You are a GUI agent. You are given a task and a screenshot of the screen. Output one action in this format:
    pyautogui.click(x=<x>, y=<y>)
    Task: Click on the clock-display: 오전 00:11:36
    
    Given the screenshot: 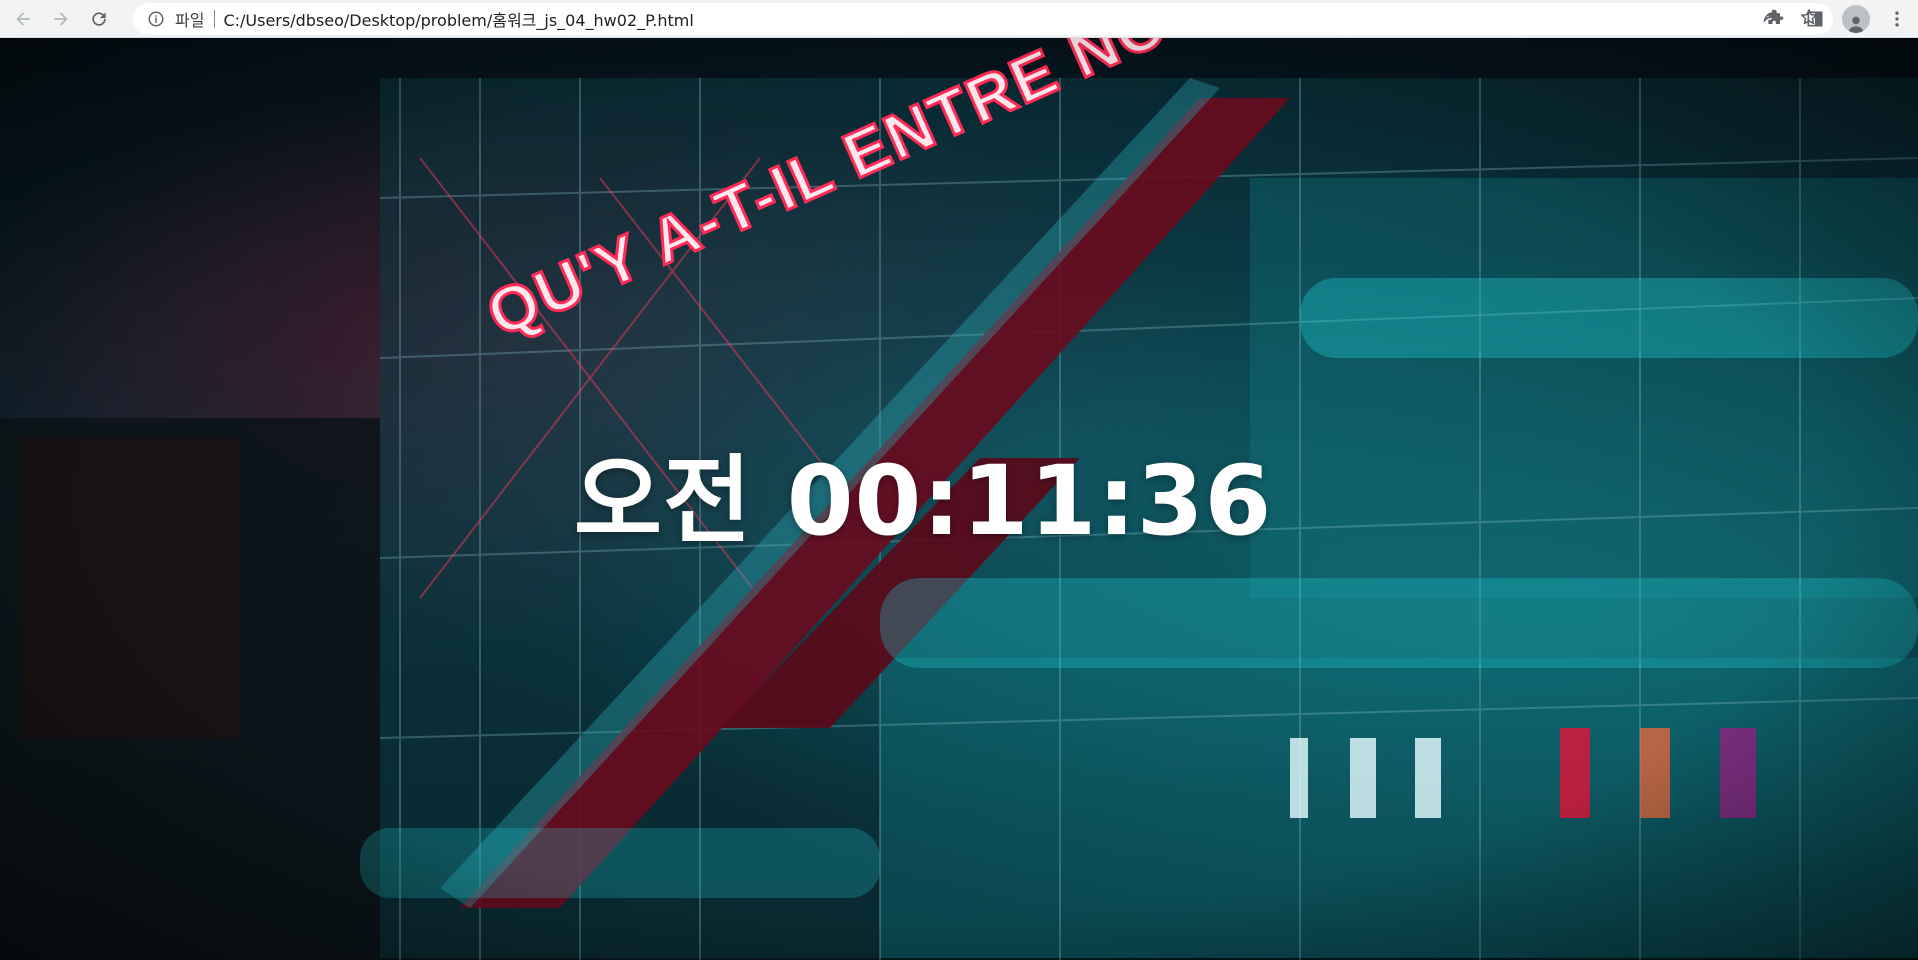 What is the action you would take?
    pyautogui.click(x=923, y=501)
    